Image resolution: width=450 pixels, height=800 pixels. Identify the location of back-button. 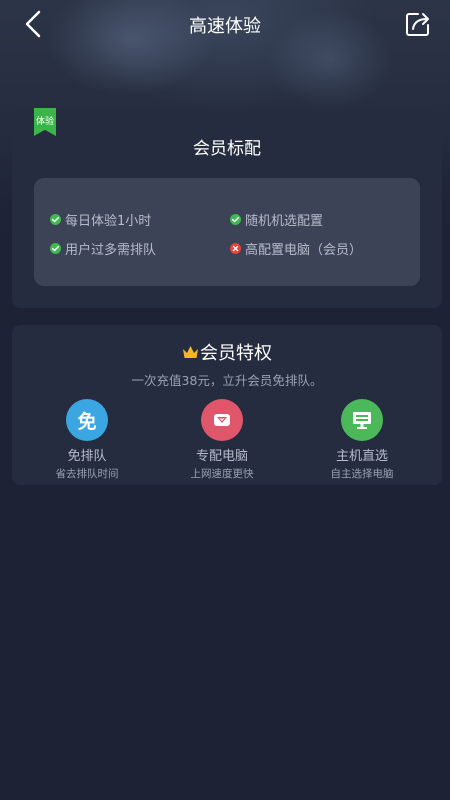
(33, 24).